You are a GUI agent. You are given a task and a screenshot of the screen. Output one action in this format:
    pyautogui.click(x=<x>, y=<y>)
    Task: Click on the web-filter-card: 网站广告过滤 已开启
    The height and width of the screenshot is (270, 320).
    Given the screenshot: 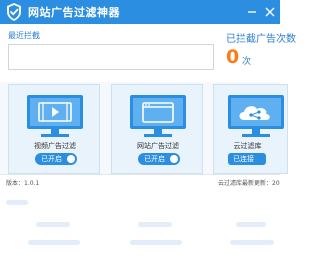 What is the action you would take?
    pyautogui.click(x=157, y=129)
    